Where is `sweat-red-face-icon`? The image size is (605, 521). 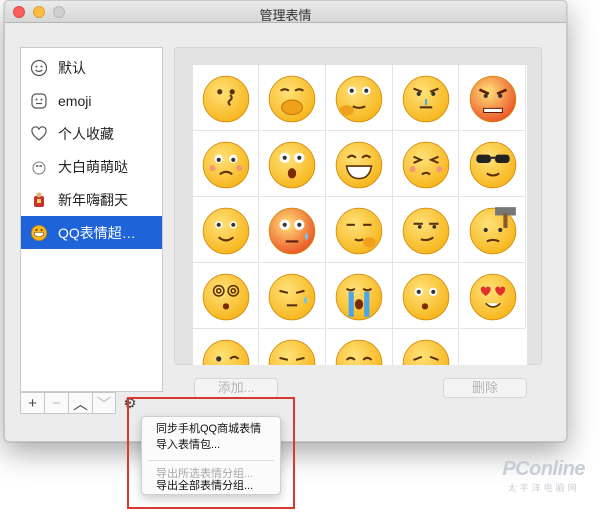 sweat-red-face-icon is located at coordinates (292, 230).